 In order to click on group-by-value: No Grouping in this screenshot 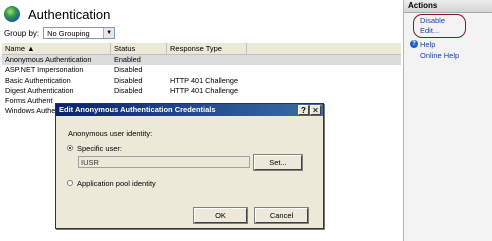, I will do `click(68, 33)`.